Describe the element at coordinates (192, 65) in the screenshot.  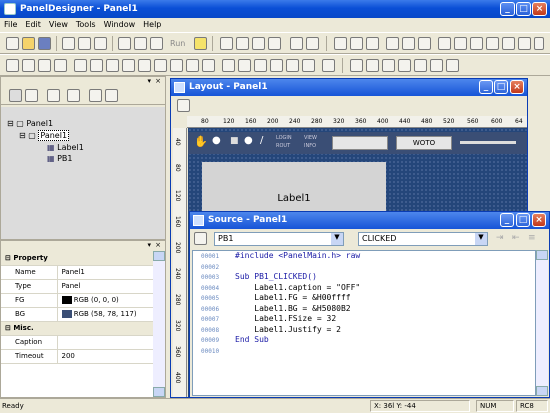
I see `rect-tool-icon` at that location.